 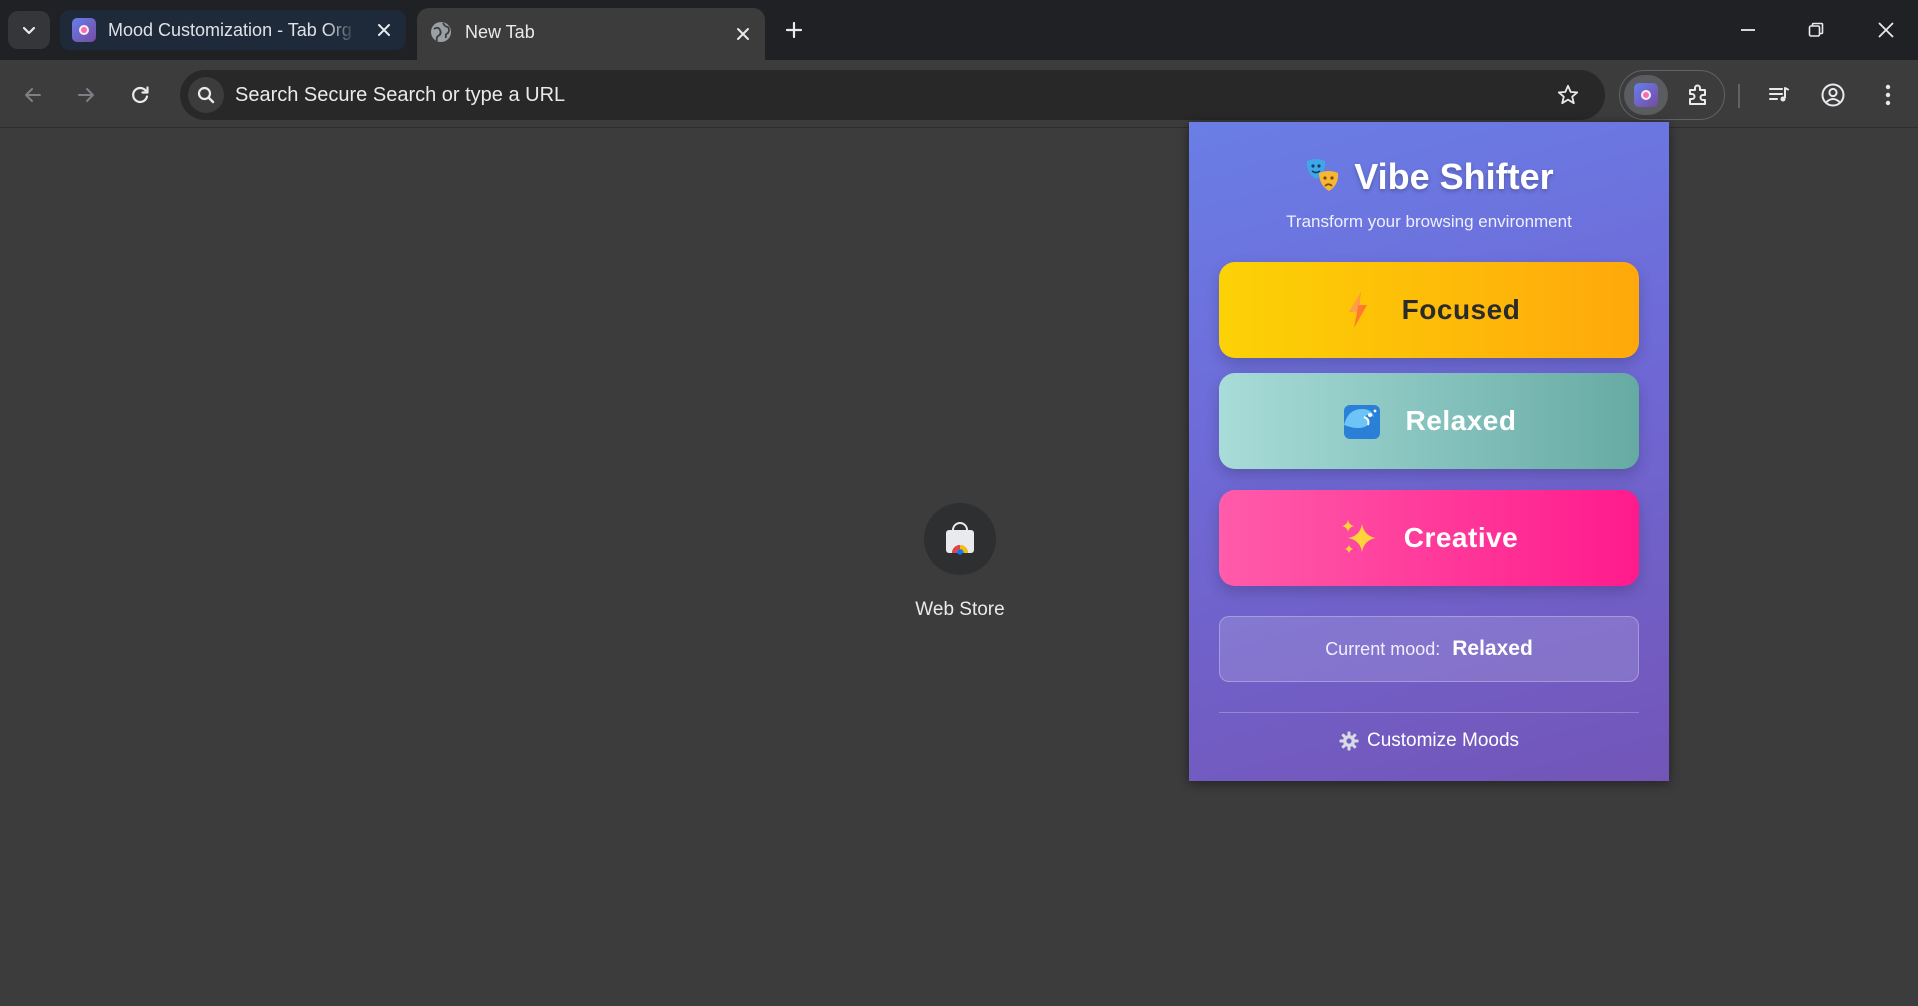 I want to click on minimize-icon, so click(x=1748, y=30).